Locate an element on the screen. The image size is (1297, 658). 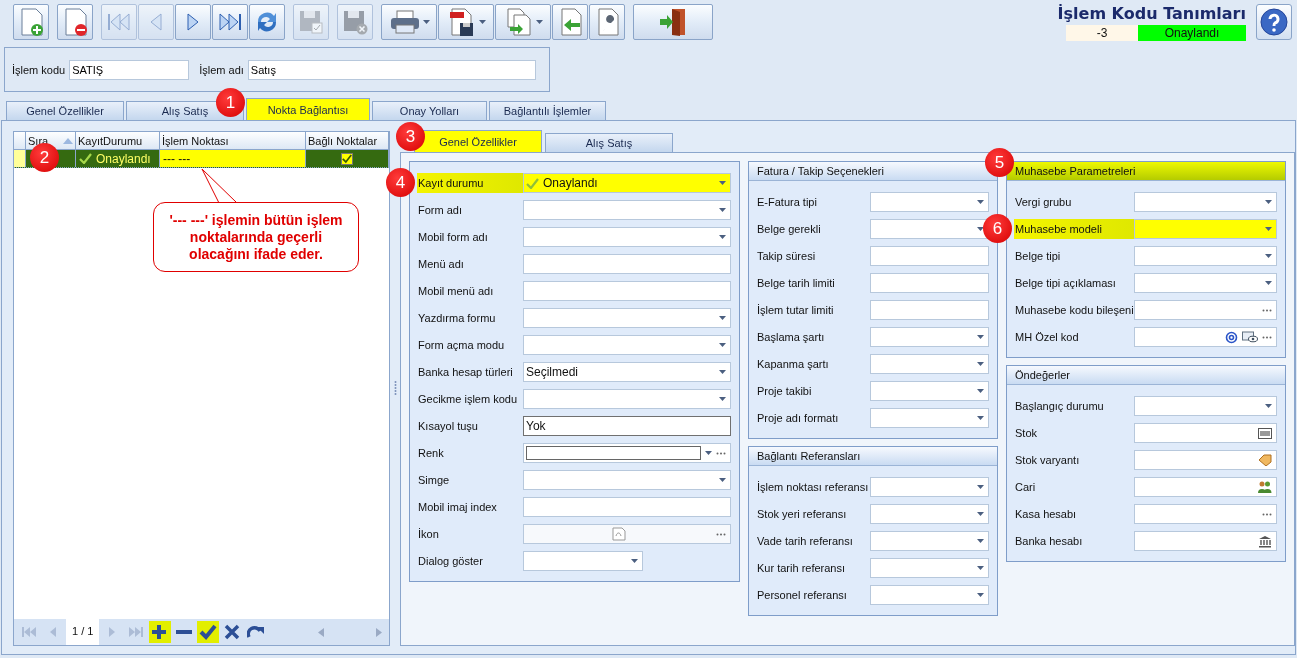
dropdown-field: Seçilmedi is located at coordinates (627, 372).